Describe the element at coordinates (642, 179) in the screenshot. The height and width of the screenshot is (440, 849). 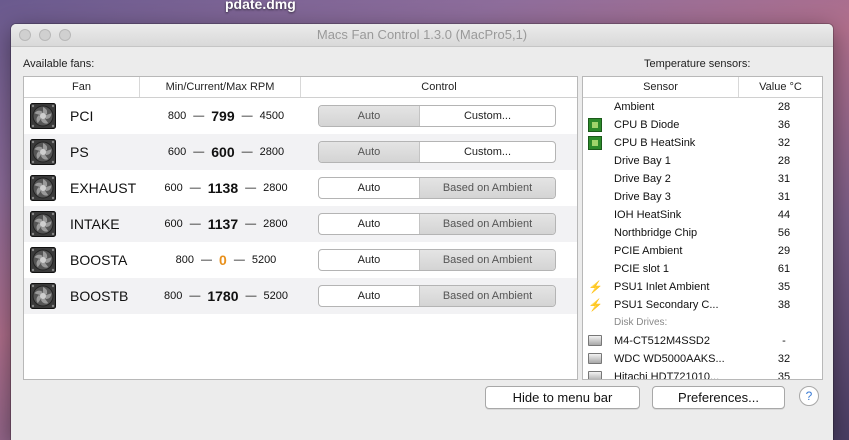
I see `sensor-name: Drive Bay 2` at that location.